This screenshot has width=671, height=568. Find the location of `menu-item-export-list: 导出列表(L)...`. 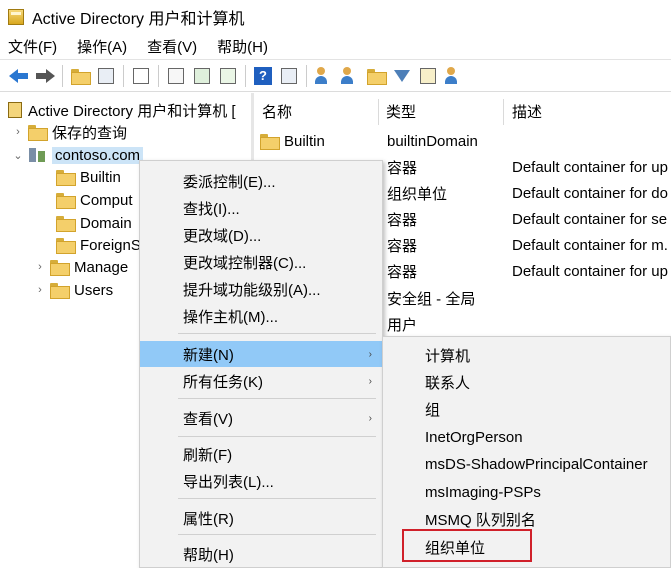

menu-item-export-list: 导出列表(L)... is located at coordinates (261, 481).